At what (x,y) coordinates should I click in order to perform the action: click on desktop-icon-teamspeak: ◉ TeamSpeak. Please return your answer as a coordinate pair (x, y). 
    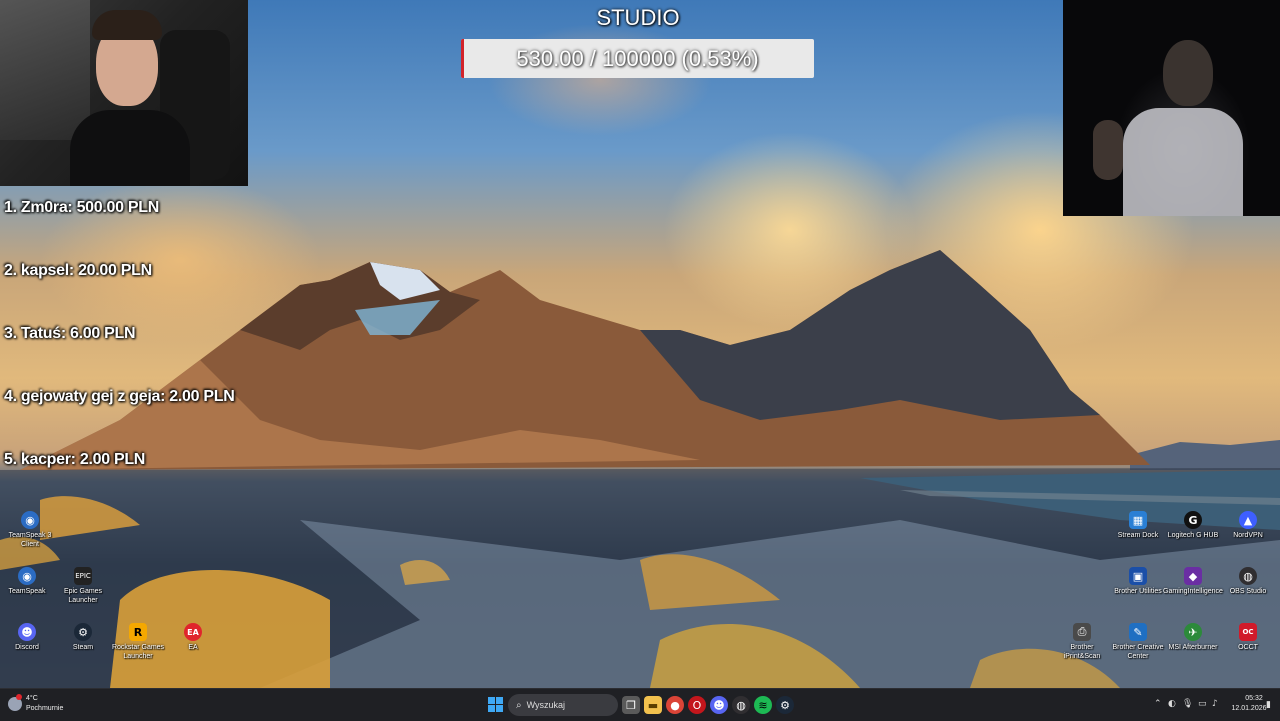
    Looking at the image, I should click on (28, 581).